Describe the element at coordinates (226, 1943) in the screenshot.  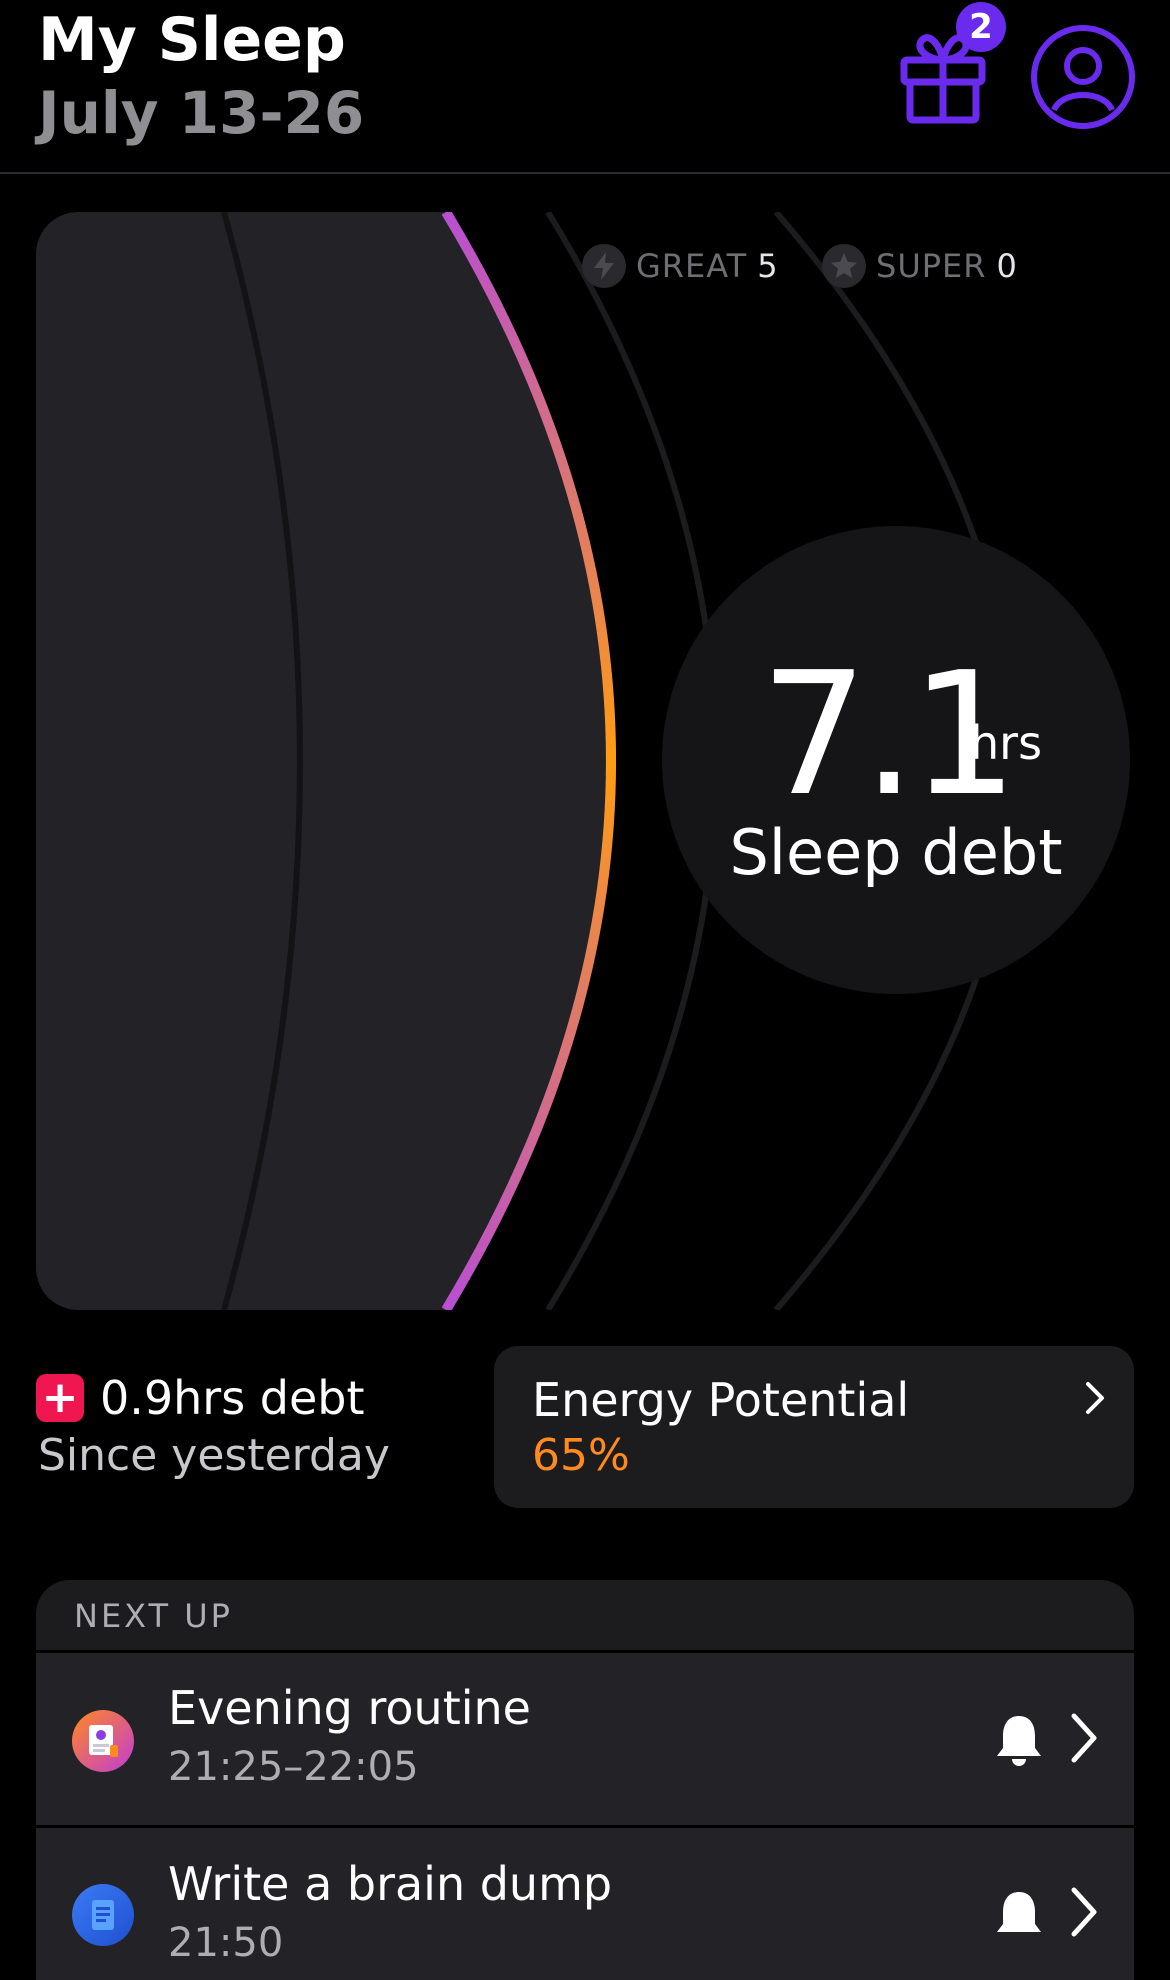
I see `list-item-time: 21:50` at that location.